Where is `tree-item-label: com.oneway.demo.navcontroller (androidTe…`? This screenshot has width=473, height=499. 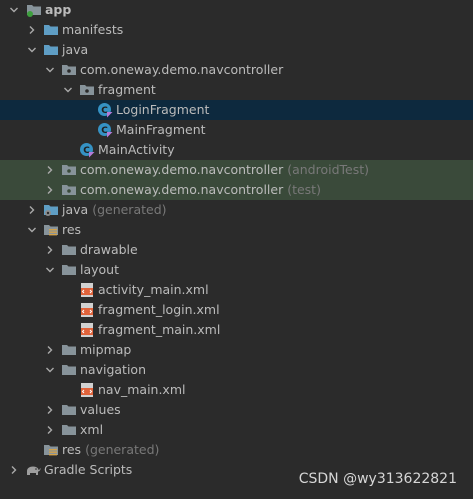 tree-item-label: com.oneway.demo.navcontroller (androidTe… is located at coordinates (225, 169).